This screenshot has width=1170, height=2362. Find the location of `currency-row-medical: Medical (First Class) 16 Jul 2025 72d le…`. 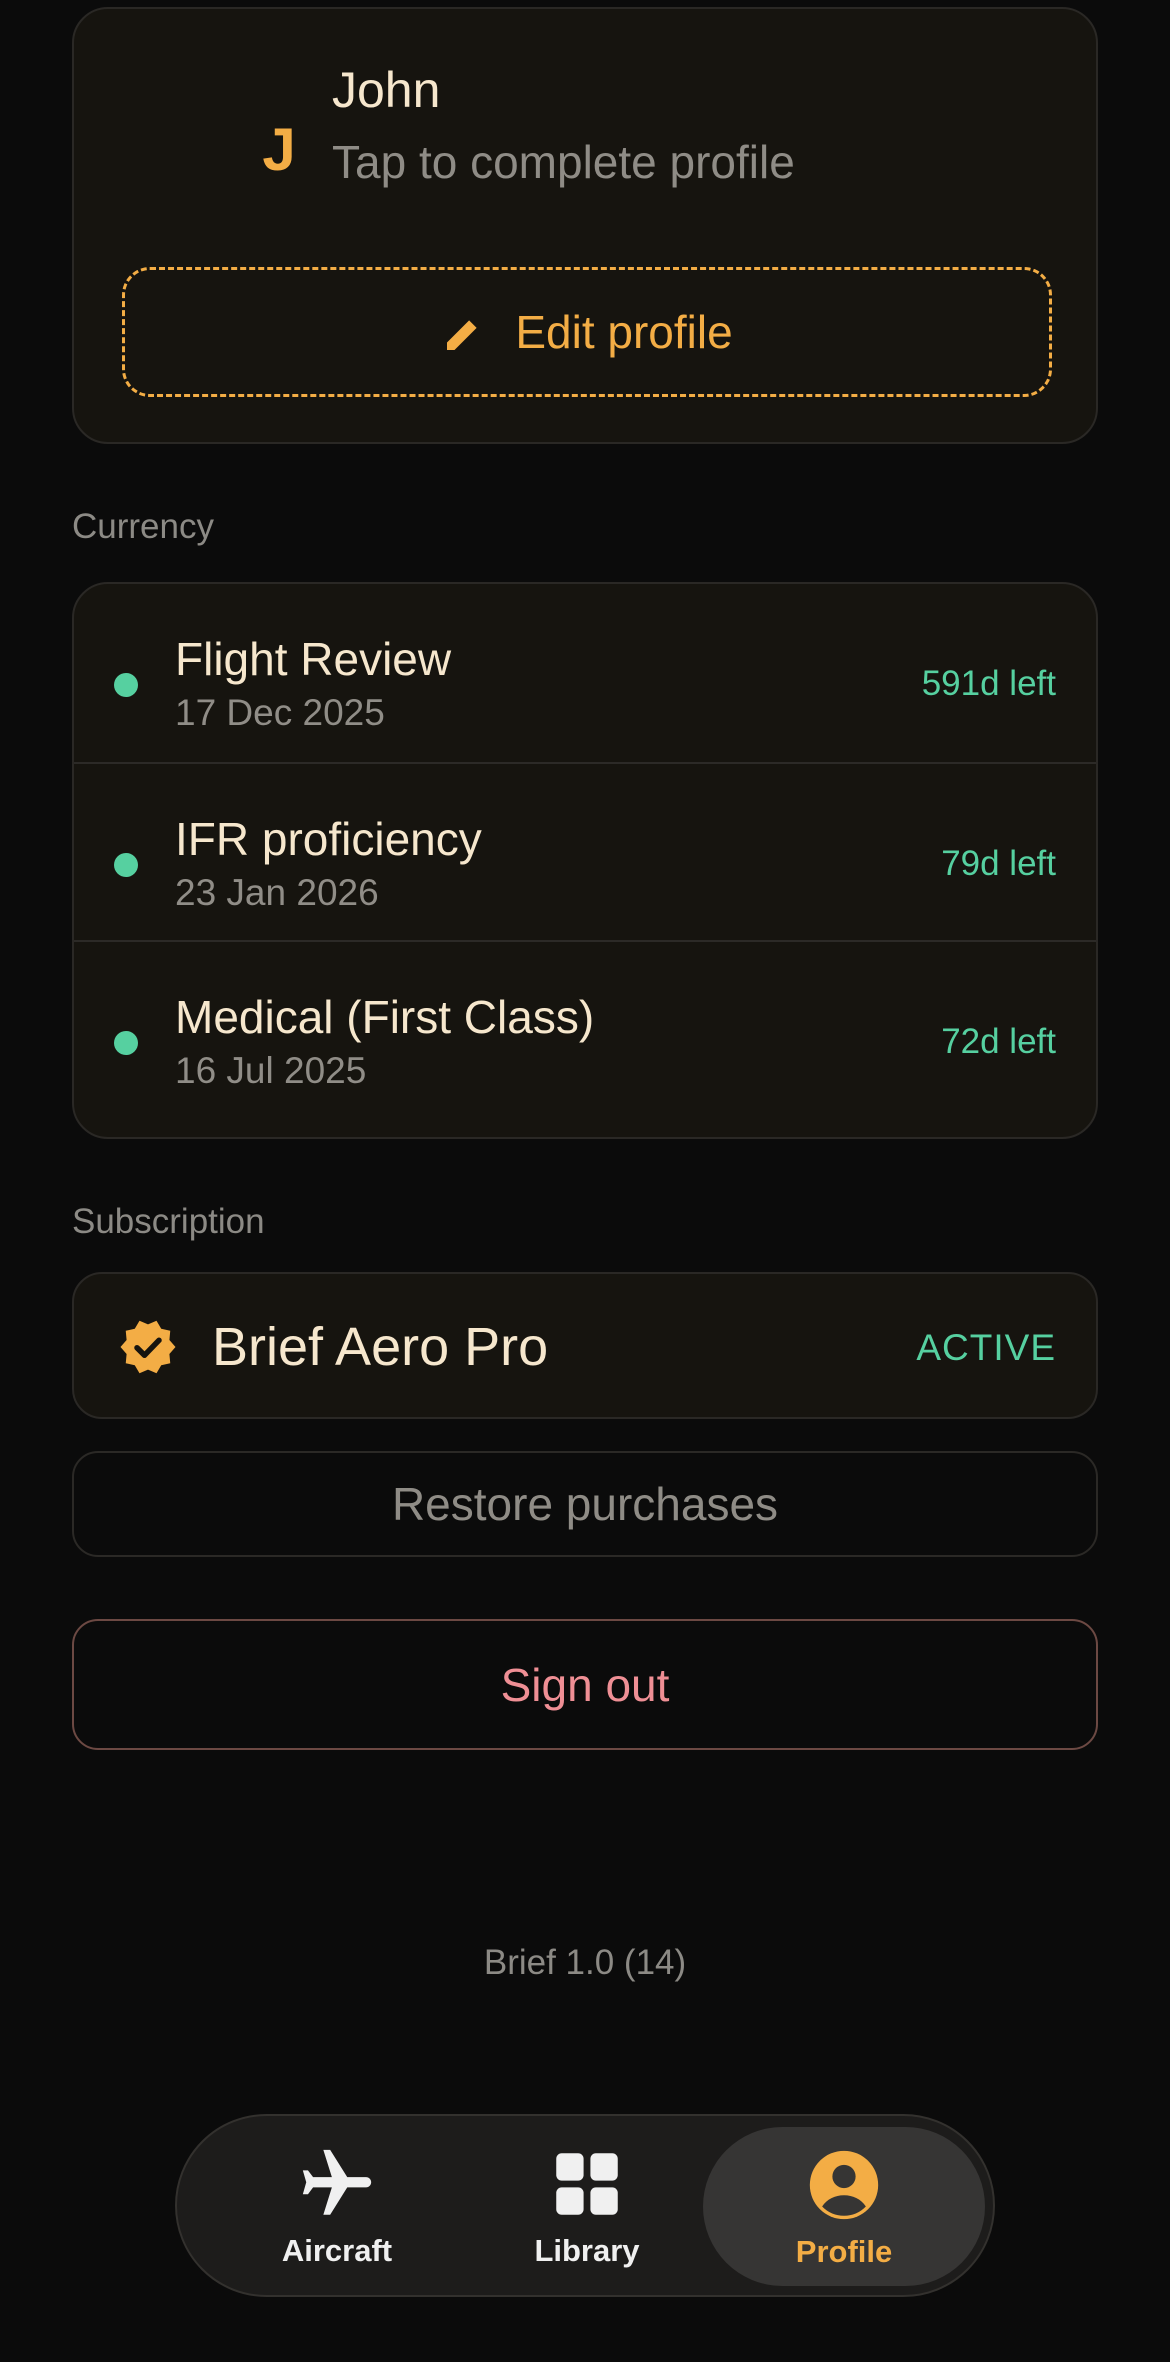

currency-row-medical: Medical (First Class) 16 Jul 2025 72d le… is located at coordinates (585, 1029).